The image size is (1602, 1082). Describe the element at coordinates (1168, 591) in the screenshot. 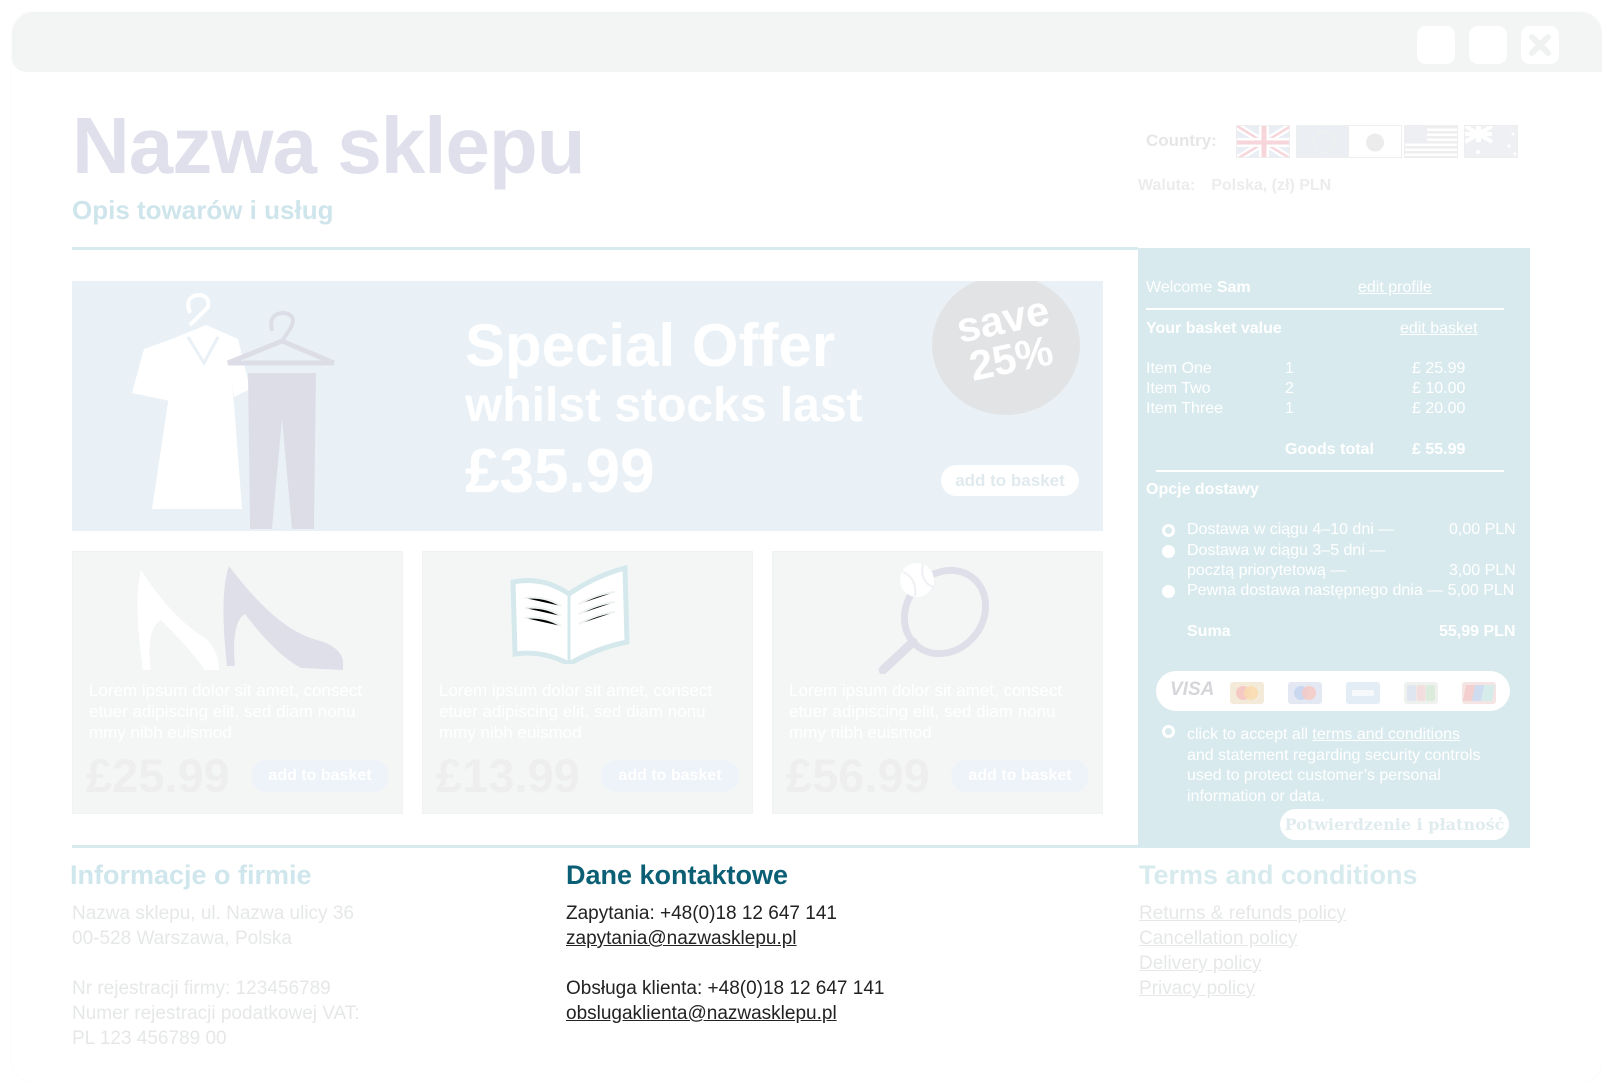

I see `delivery-radio-next-day` at that location.